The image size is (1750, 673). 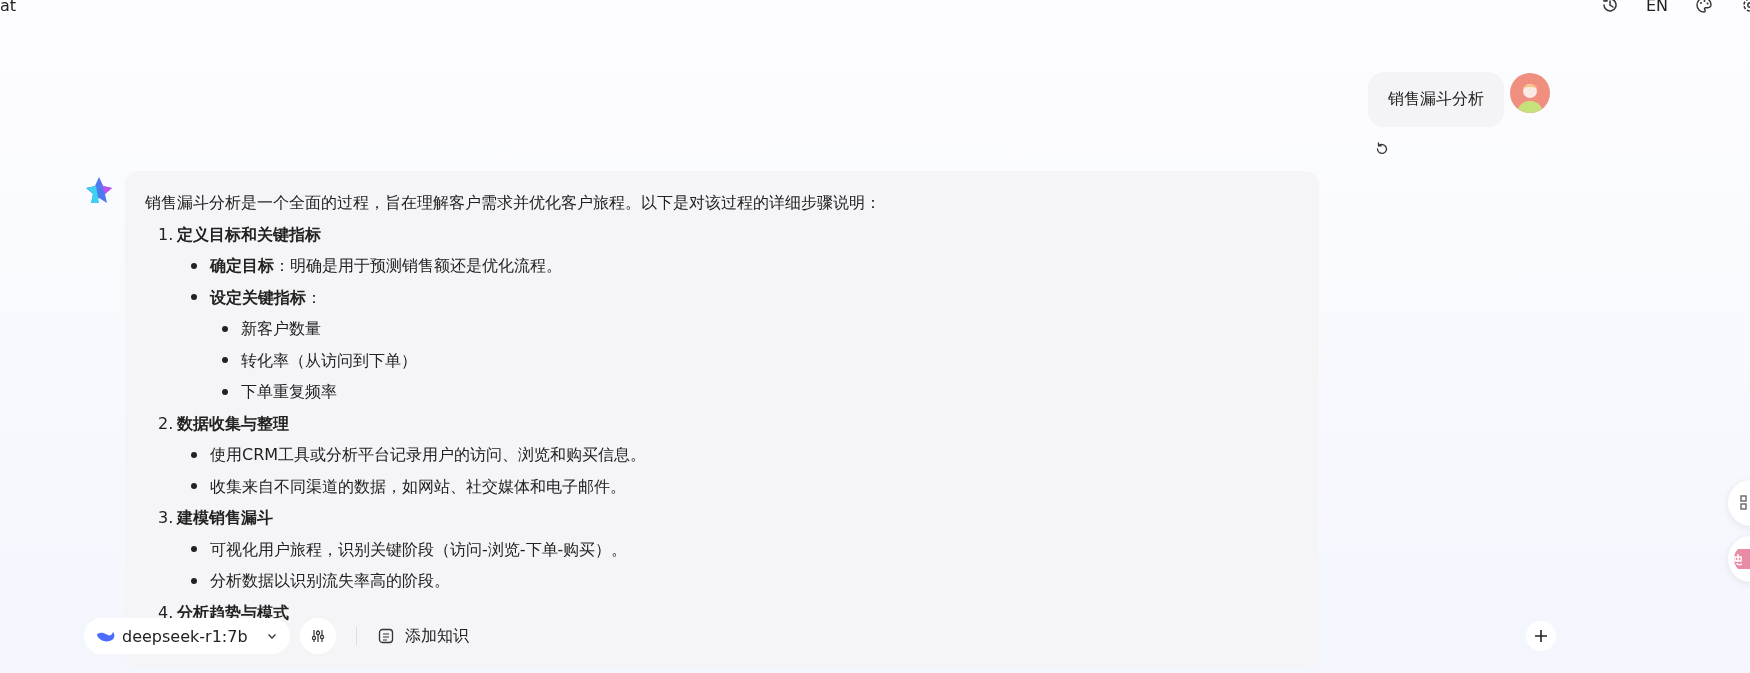 I want to click on page-title: at, so click(x=8, y=7).